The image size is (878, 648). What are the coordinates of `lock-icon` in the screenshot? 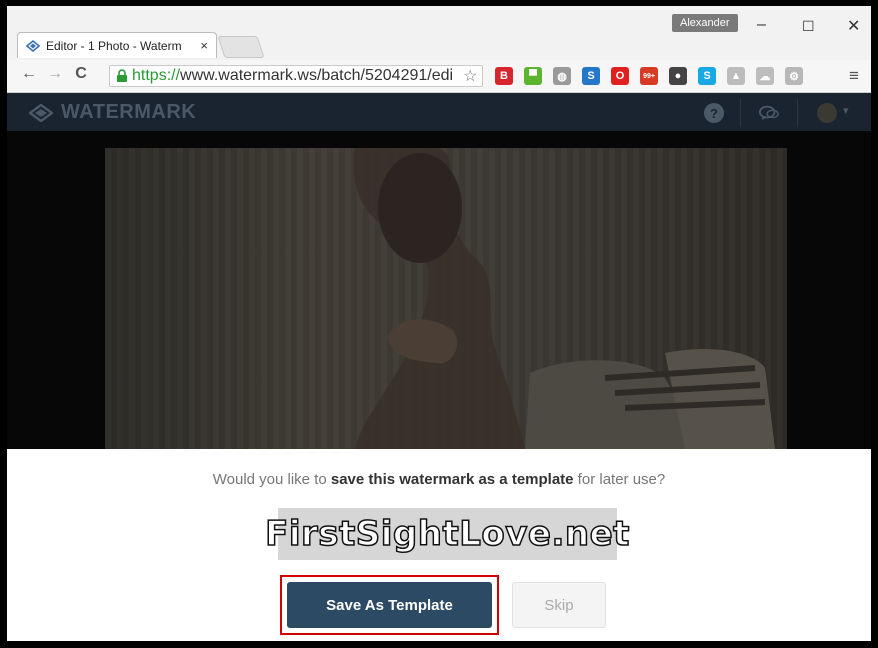 It's located at (122, 76).